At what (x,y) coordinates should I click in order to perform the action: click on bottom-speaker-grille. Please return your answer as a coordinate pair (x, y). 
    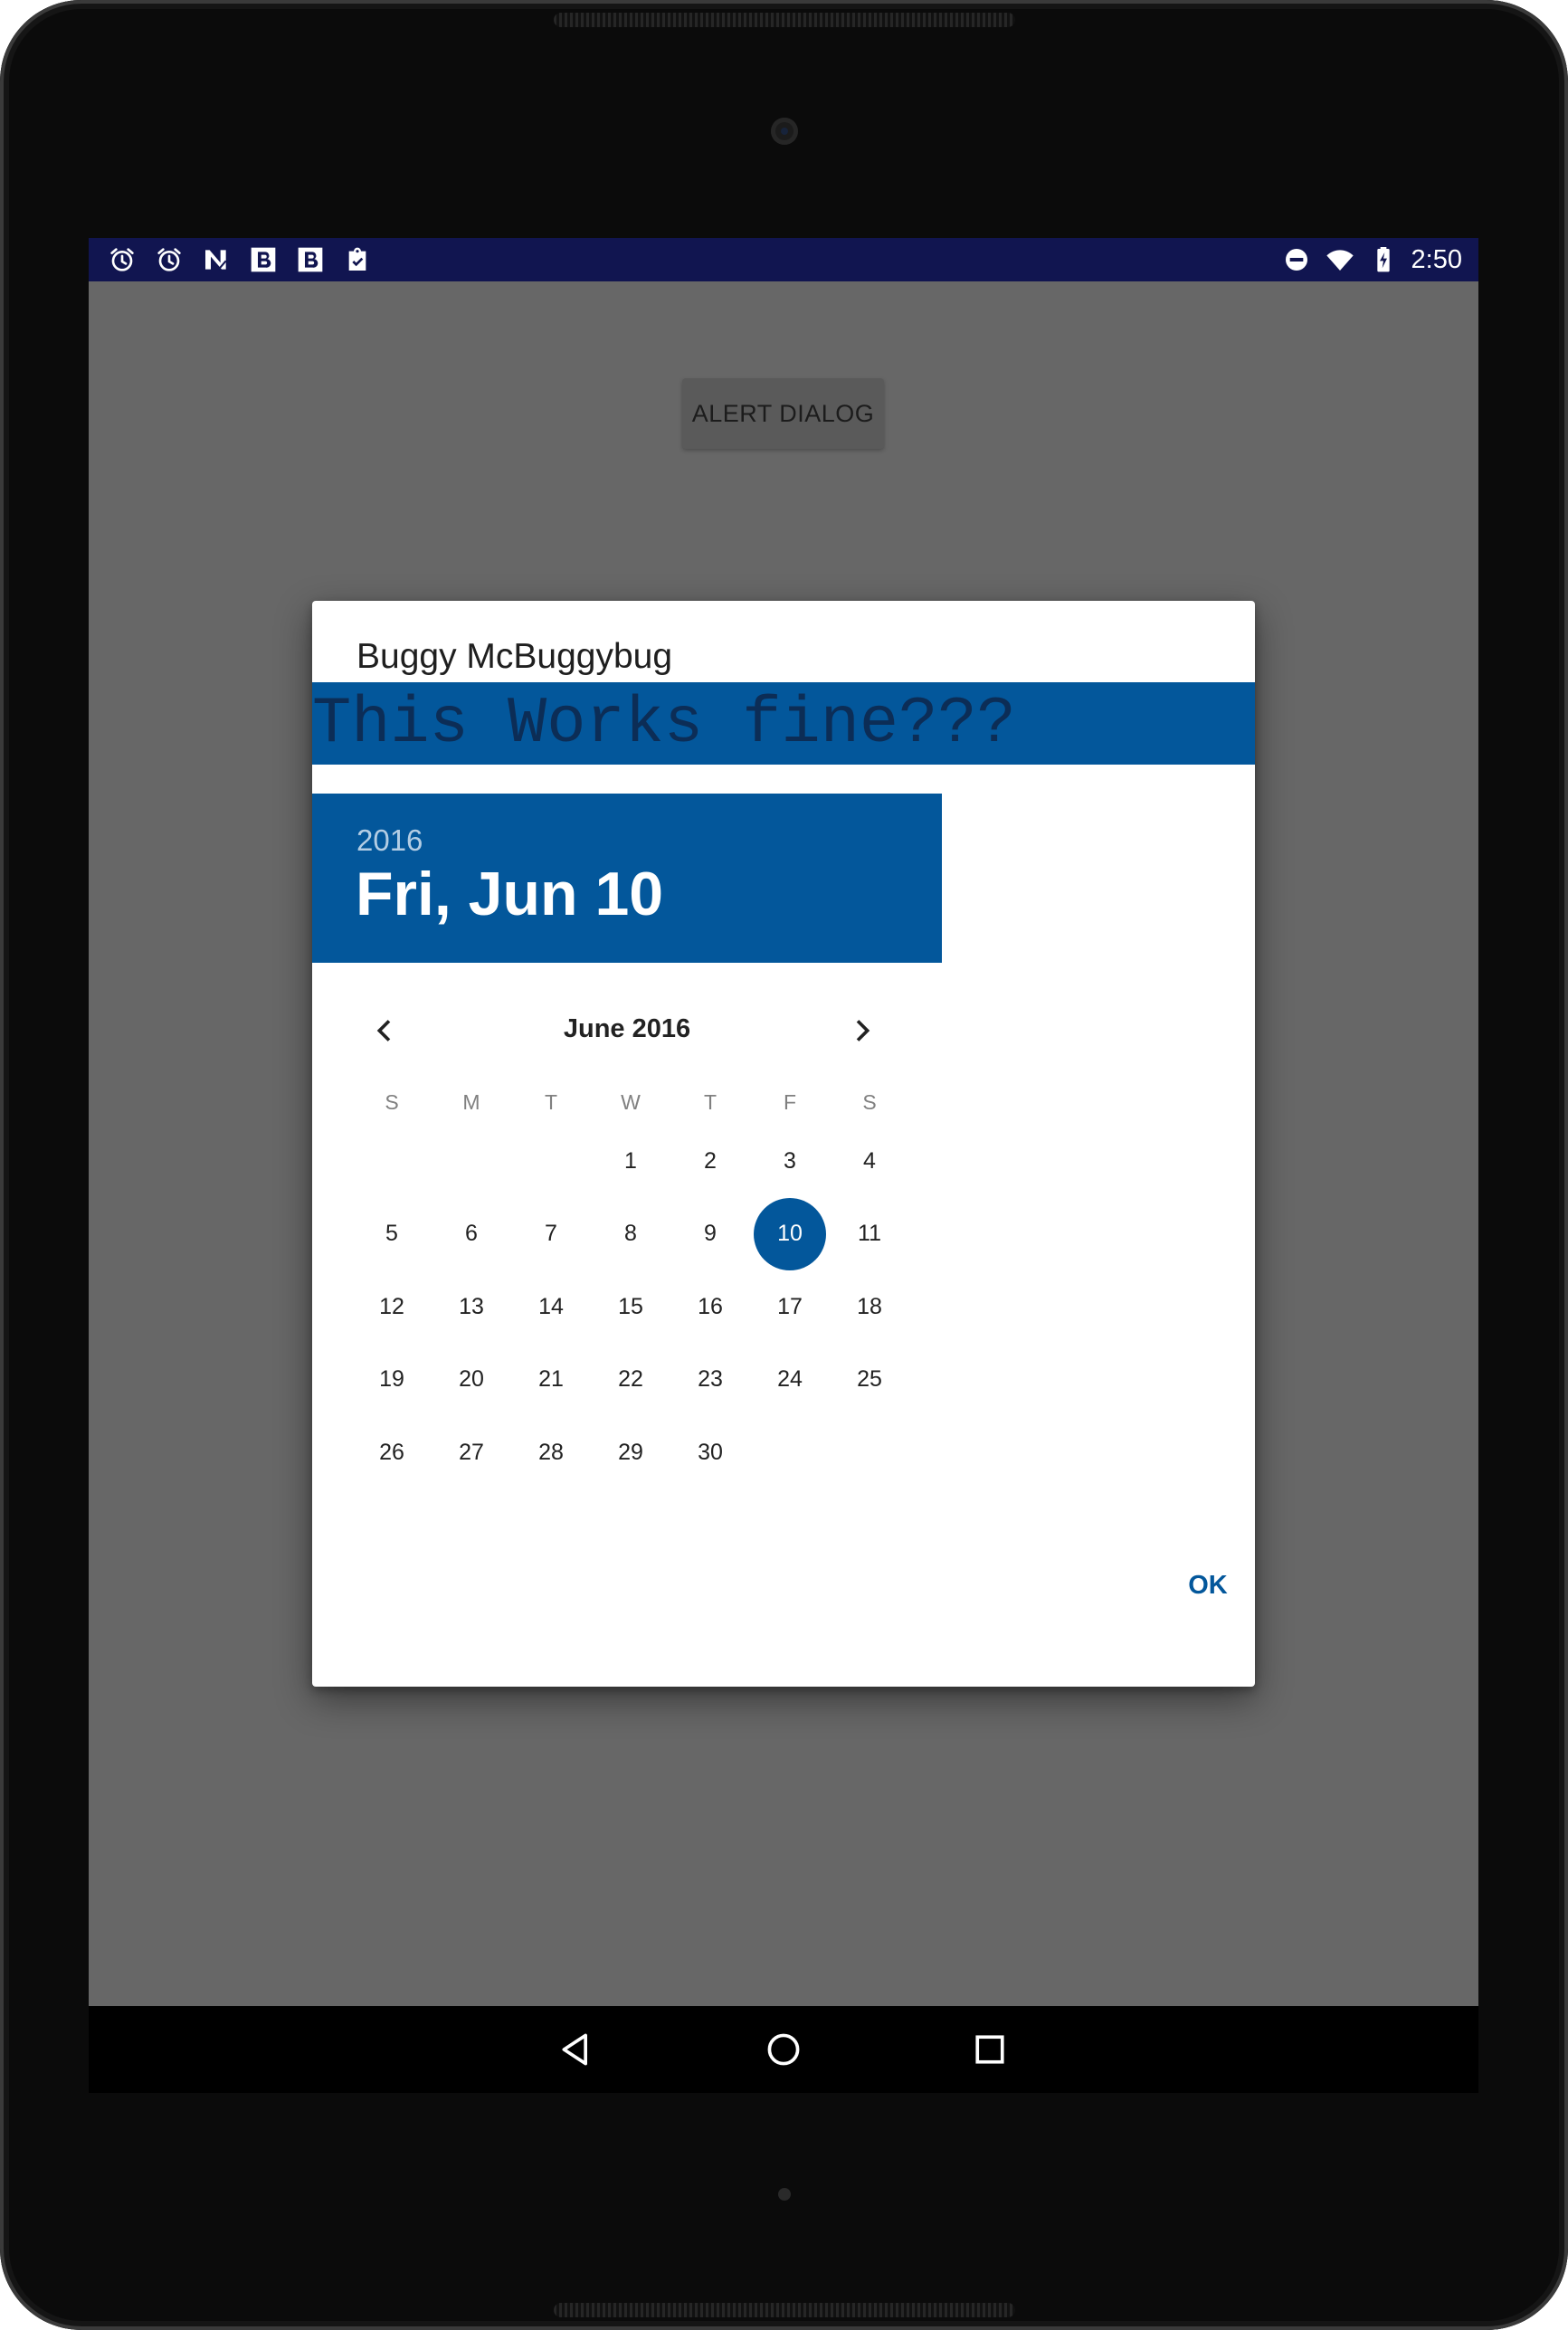
    Looking at the image, I should click on (785, 2310).